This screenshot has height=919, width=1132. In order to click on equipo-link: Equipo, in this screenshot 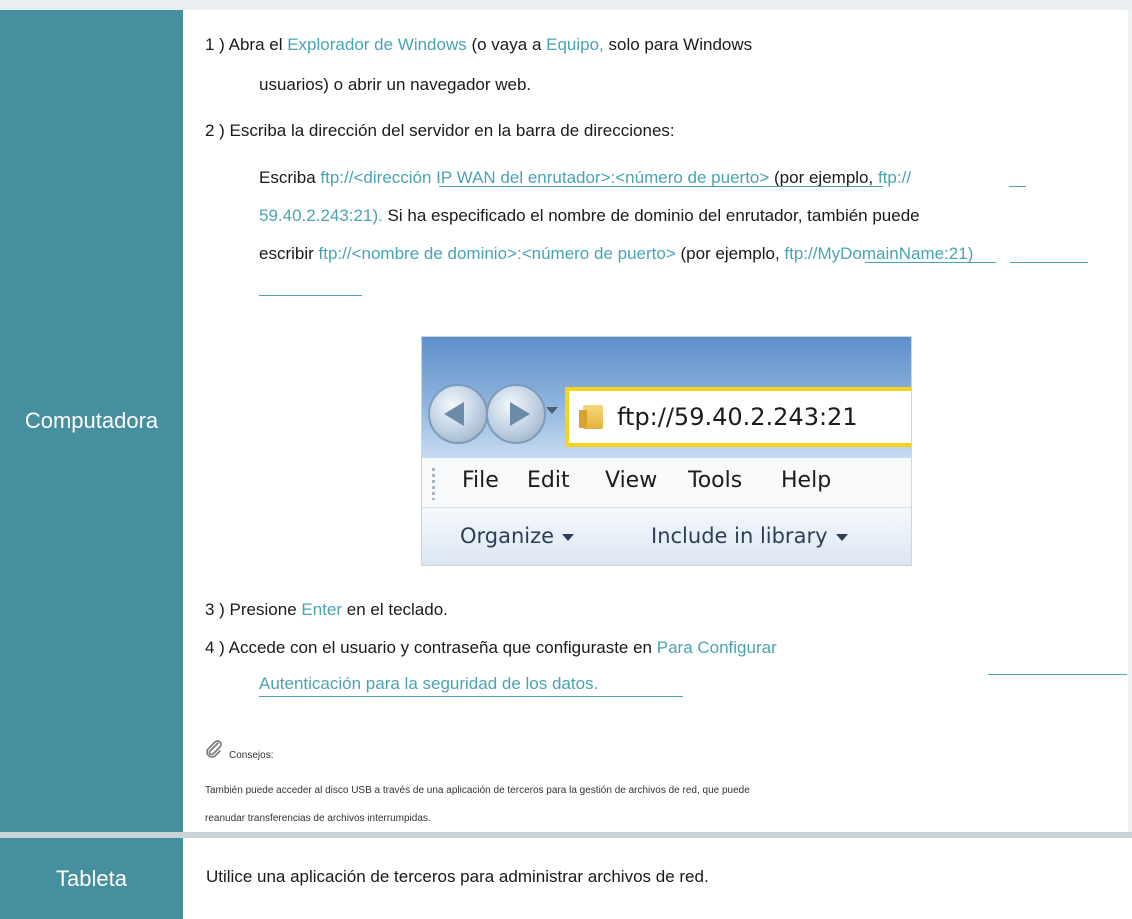, I will do `click(575, 44)`.